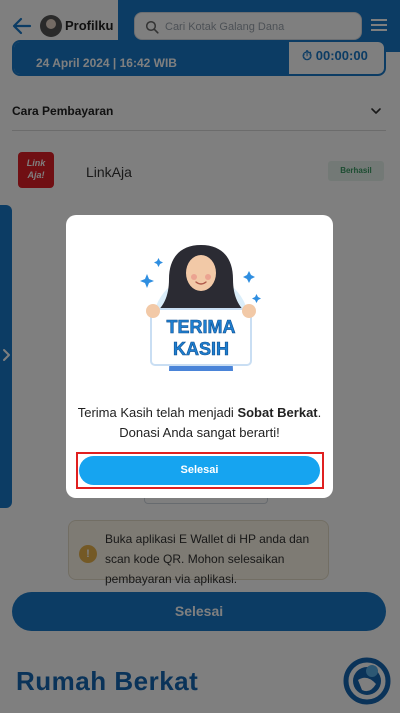 This screenshot has height=713, width=400. Describe the element at coordinates (201, 349) in the screenshot. I see `illustration-line2: KASIH` at that location.